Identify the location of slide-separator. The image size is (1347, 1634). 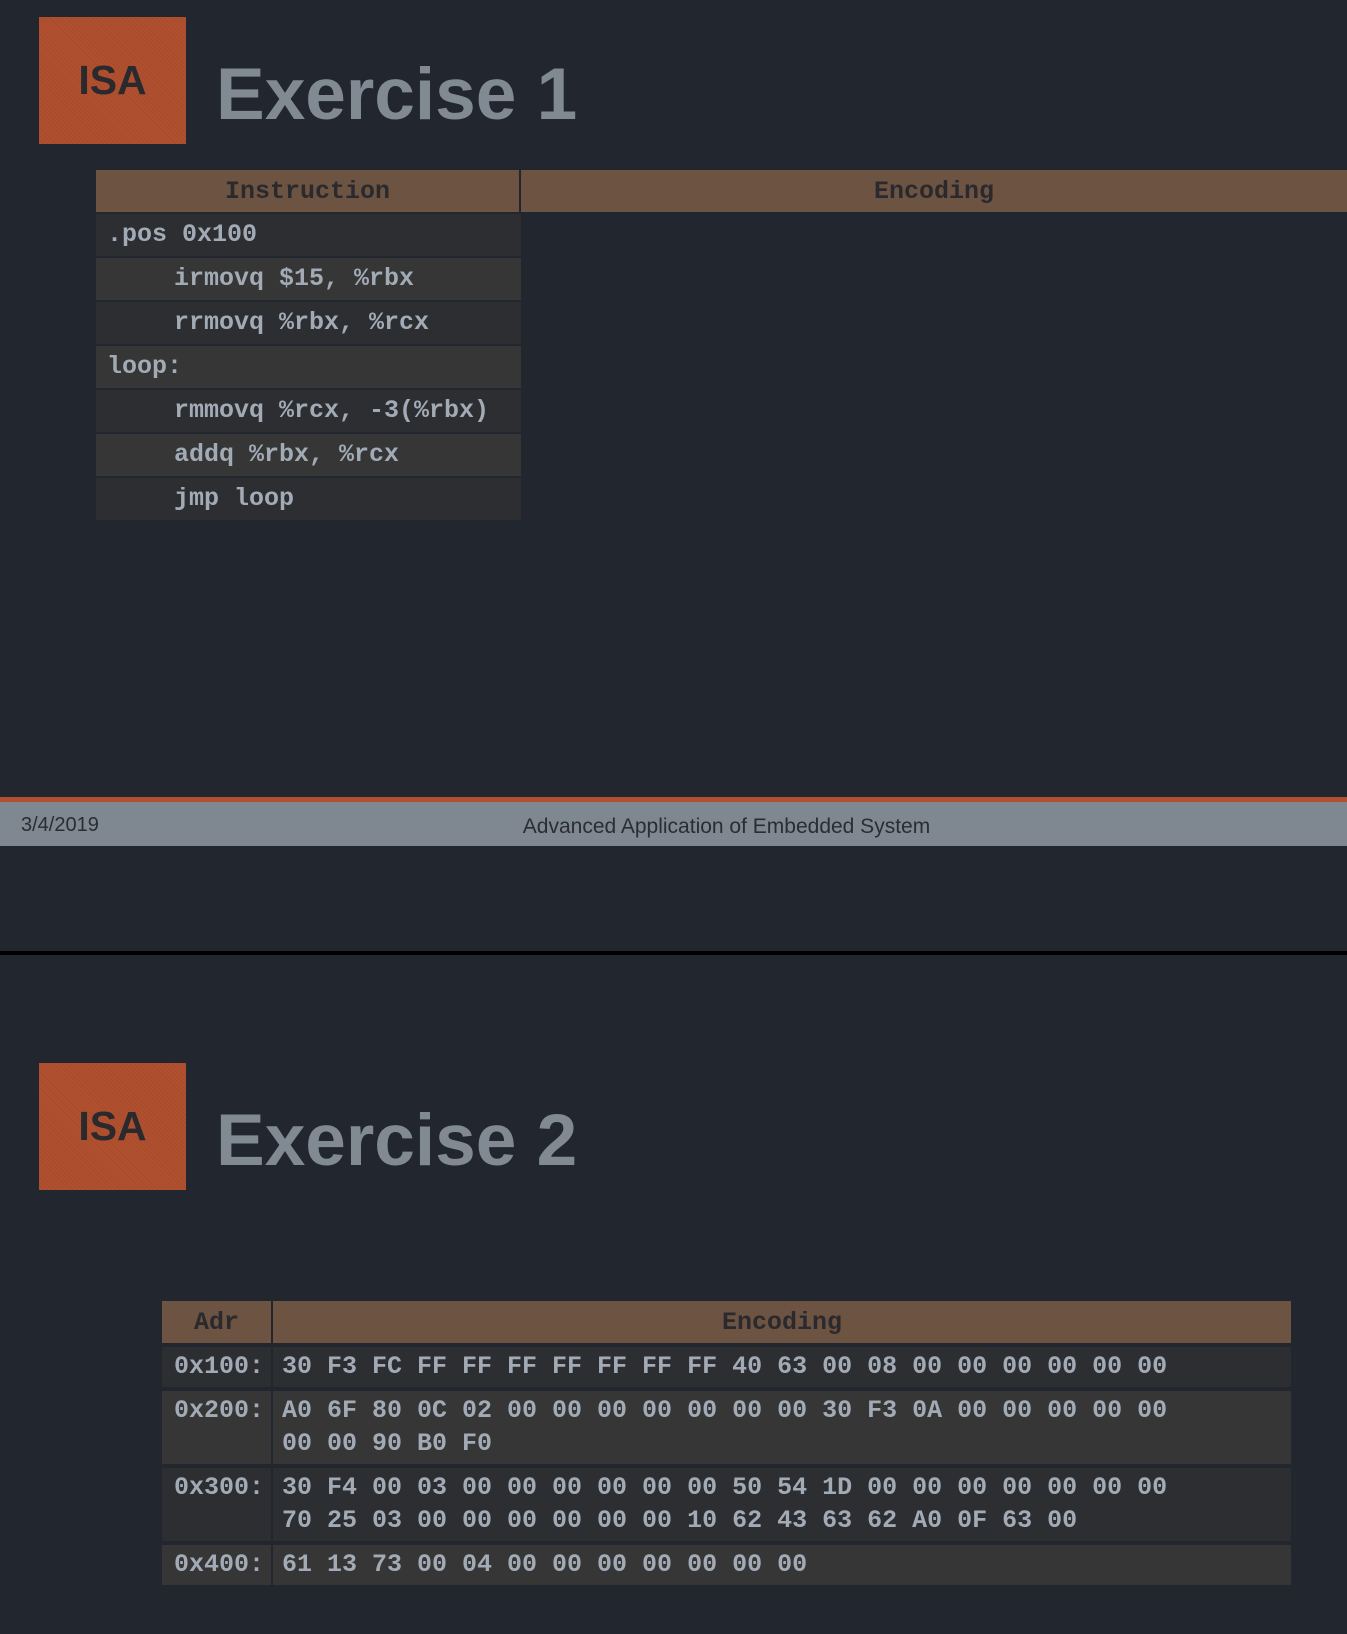
(673, 953).